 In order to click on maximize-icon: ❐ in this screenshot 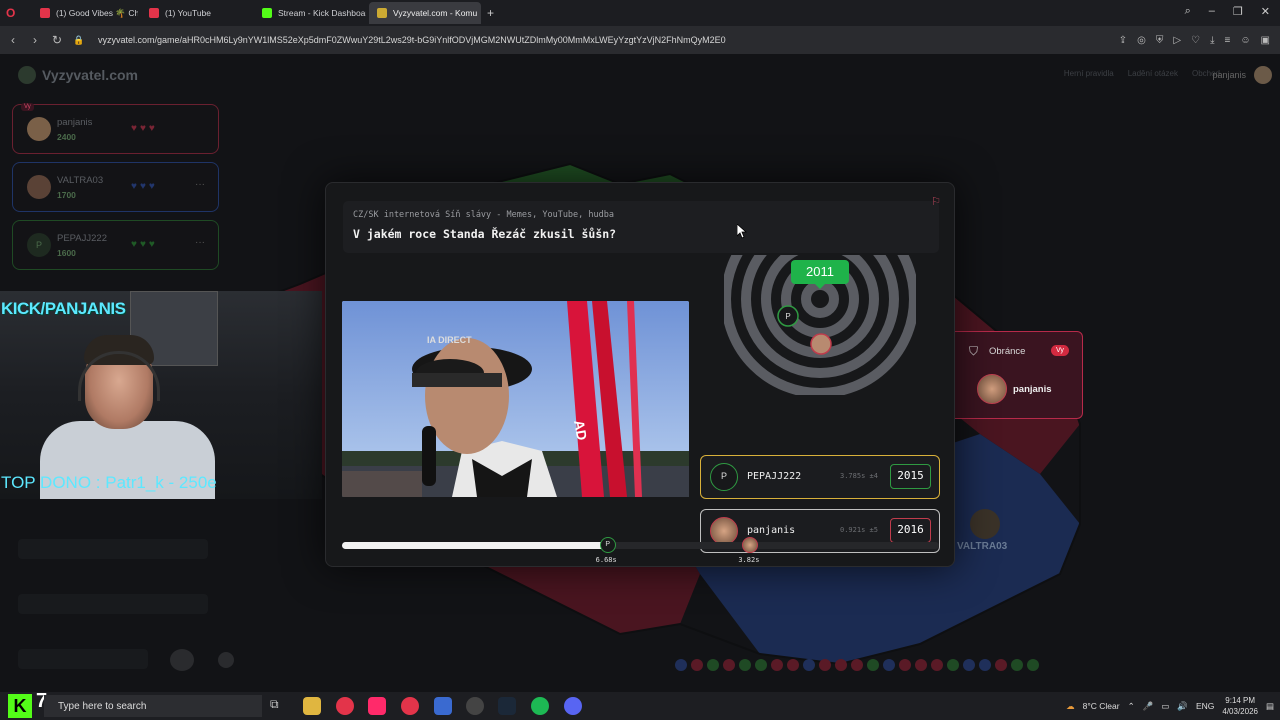, I will do `click(1238, 11)`.